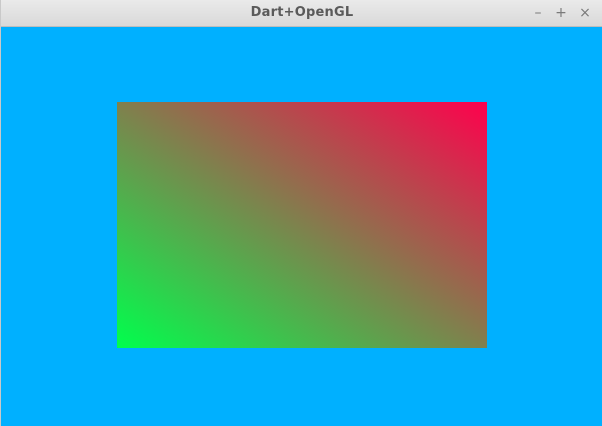 The height and width of the screenshot is (426, 602). I want to click on window-title: Dart+OpenGL, so click(302, 12).